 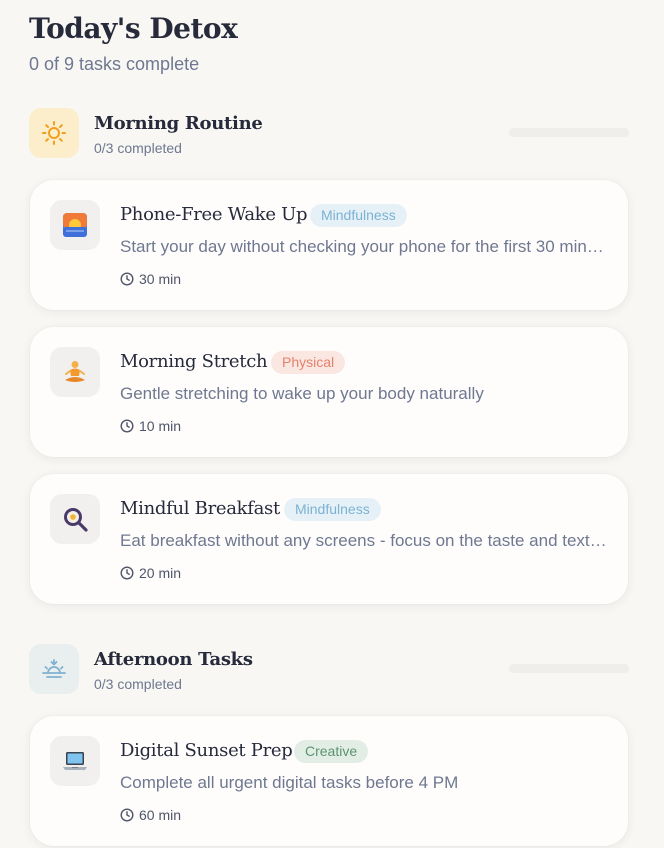 What do you see at coordinates (54, 133) in the screenshot?
I see `sun-icon` at bounding box center [54, 133].